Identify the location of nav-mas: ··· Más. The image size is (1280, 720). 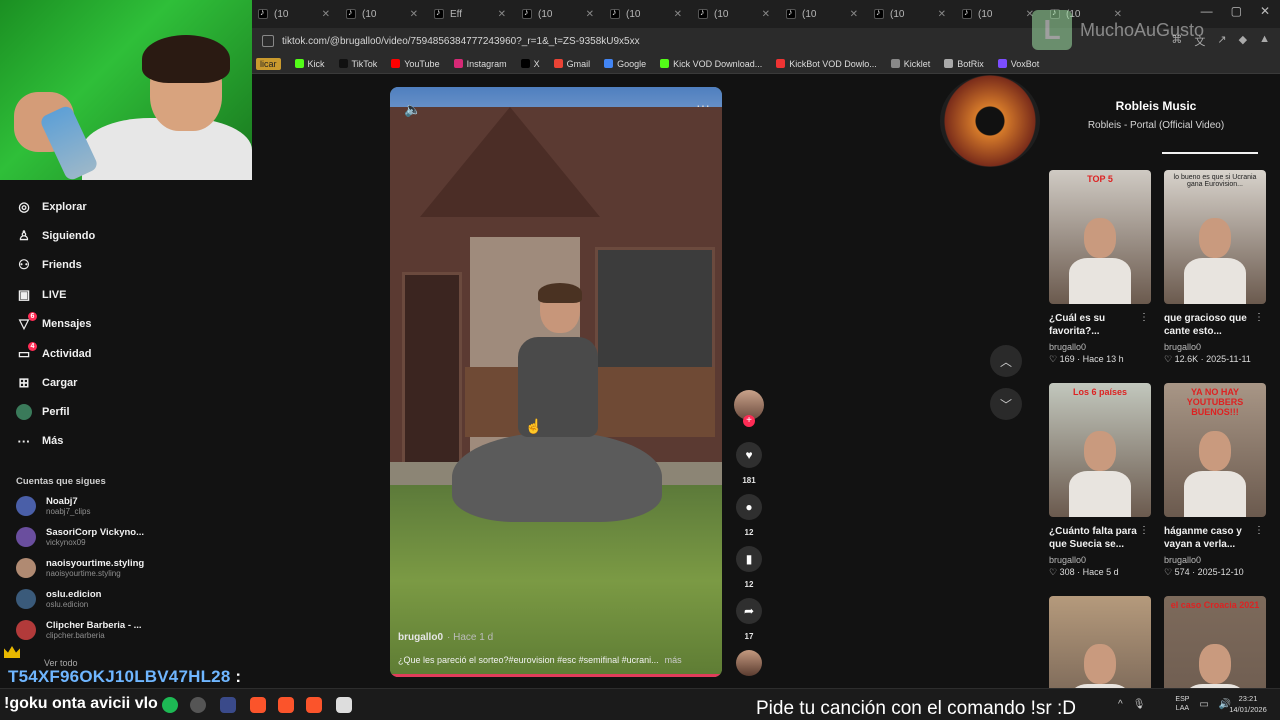
(40, 441).